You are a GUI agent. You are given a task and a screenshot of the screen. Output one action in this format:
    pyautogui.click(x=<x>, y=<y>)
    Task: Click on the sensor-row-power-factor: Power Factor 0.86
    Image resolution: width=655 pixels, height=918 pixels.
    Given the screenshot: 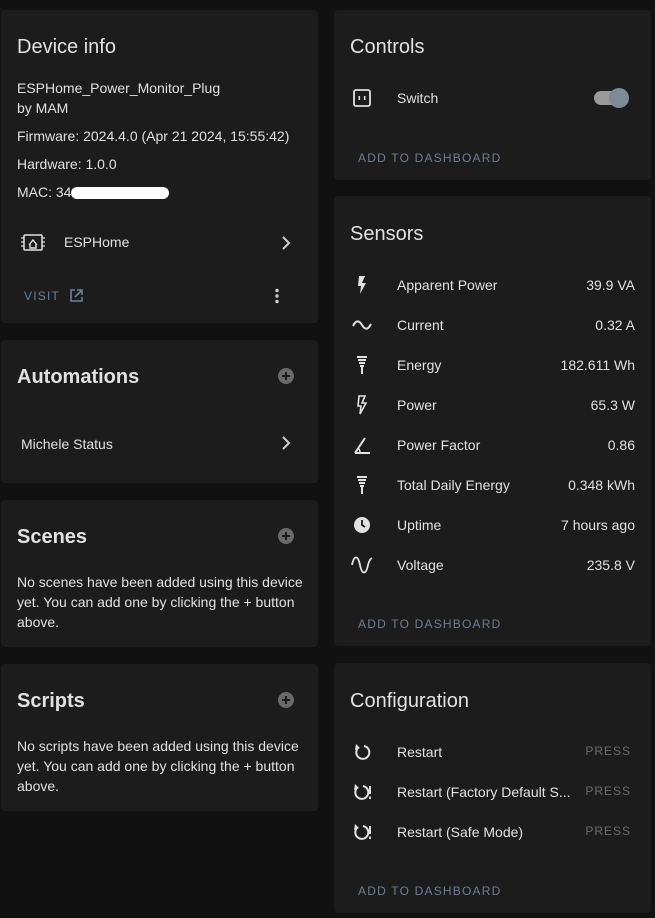 What is the action you would take?
    pyautogui.click(x=492, y=445)
    